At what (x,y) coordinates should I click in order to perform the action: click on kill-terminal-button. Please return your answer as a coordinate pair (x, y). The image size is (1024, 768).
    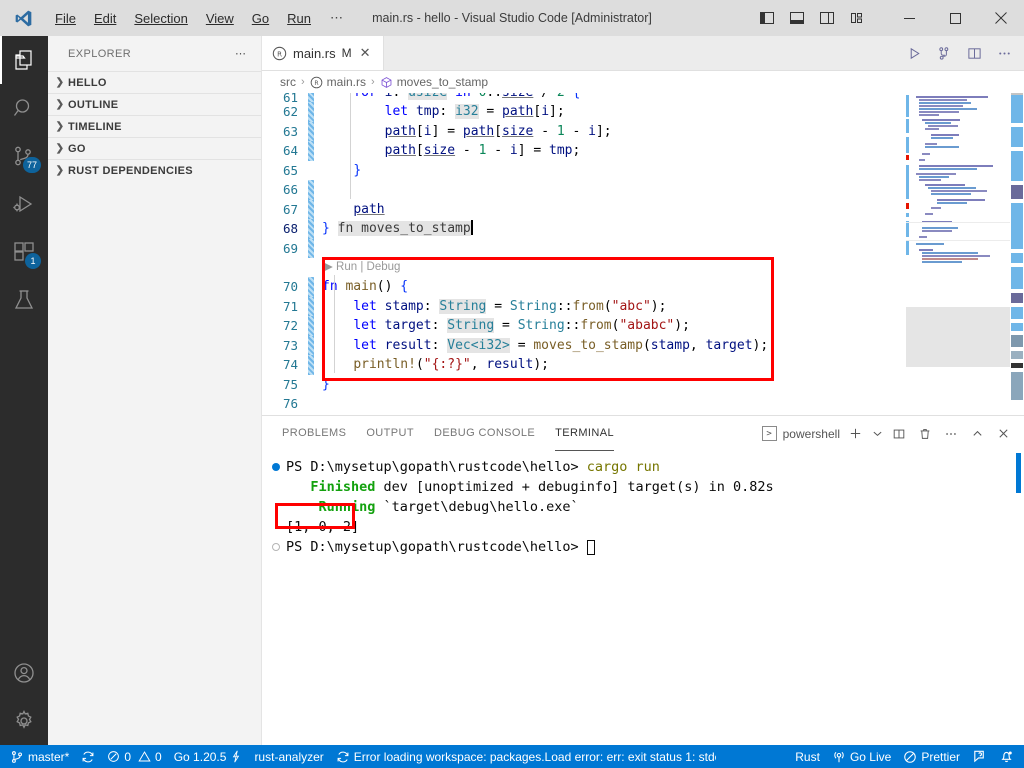
    Looking at the image, I should click on (925, 434).